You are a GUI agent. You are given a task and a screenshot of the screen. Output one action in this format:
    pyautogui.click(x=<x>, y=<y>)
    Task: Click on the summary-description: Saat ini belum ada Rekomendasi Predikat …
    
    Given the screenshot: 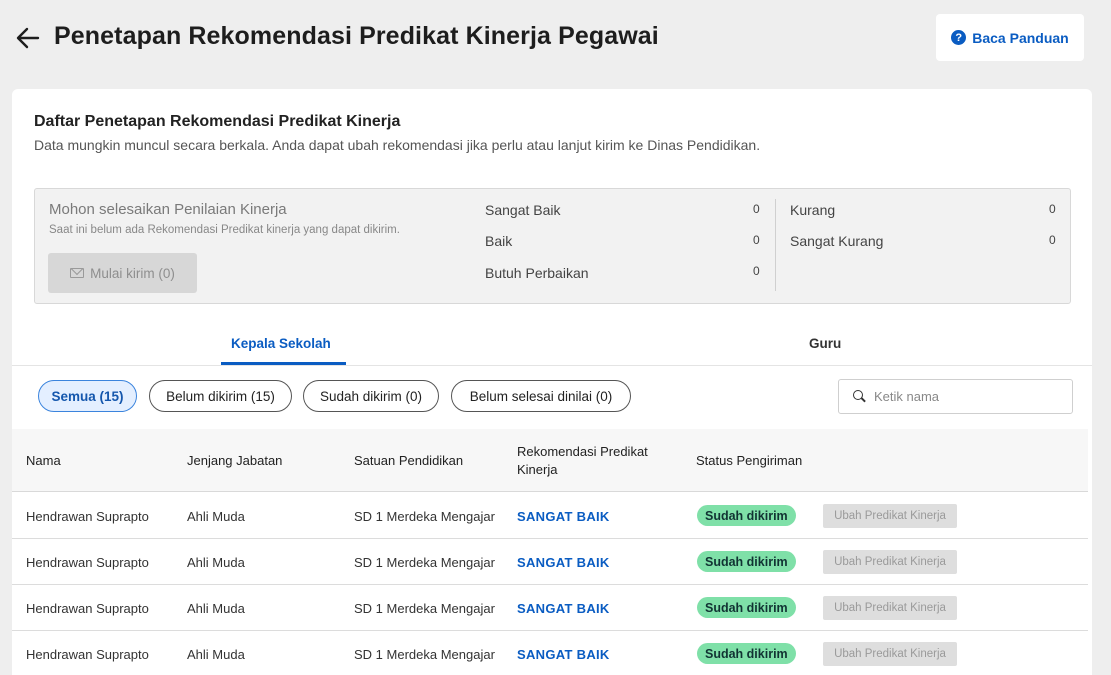 What is the action you would take?
    pyautogui.click(x=224, y=230)
    